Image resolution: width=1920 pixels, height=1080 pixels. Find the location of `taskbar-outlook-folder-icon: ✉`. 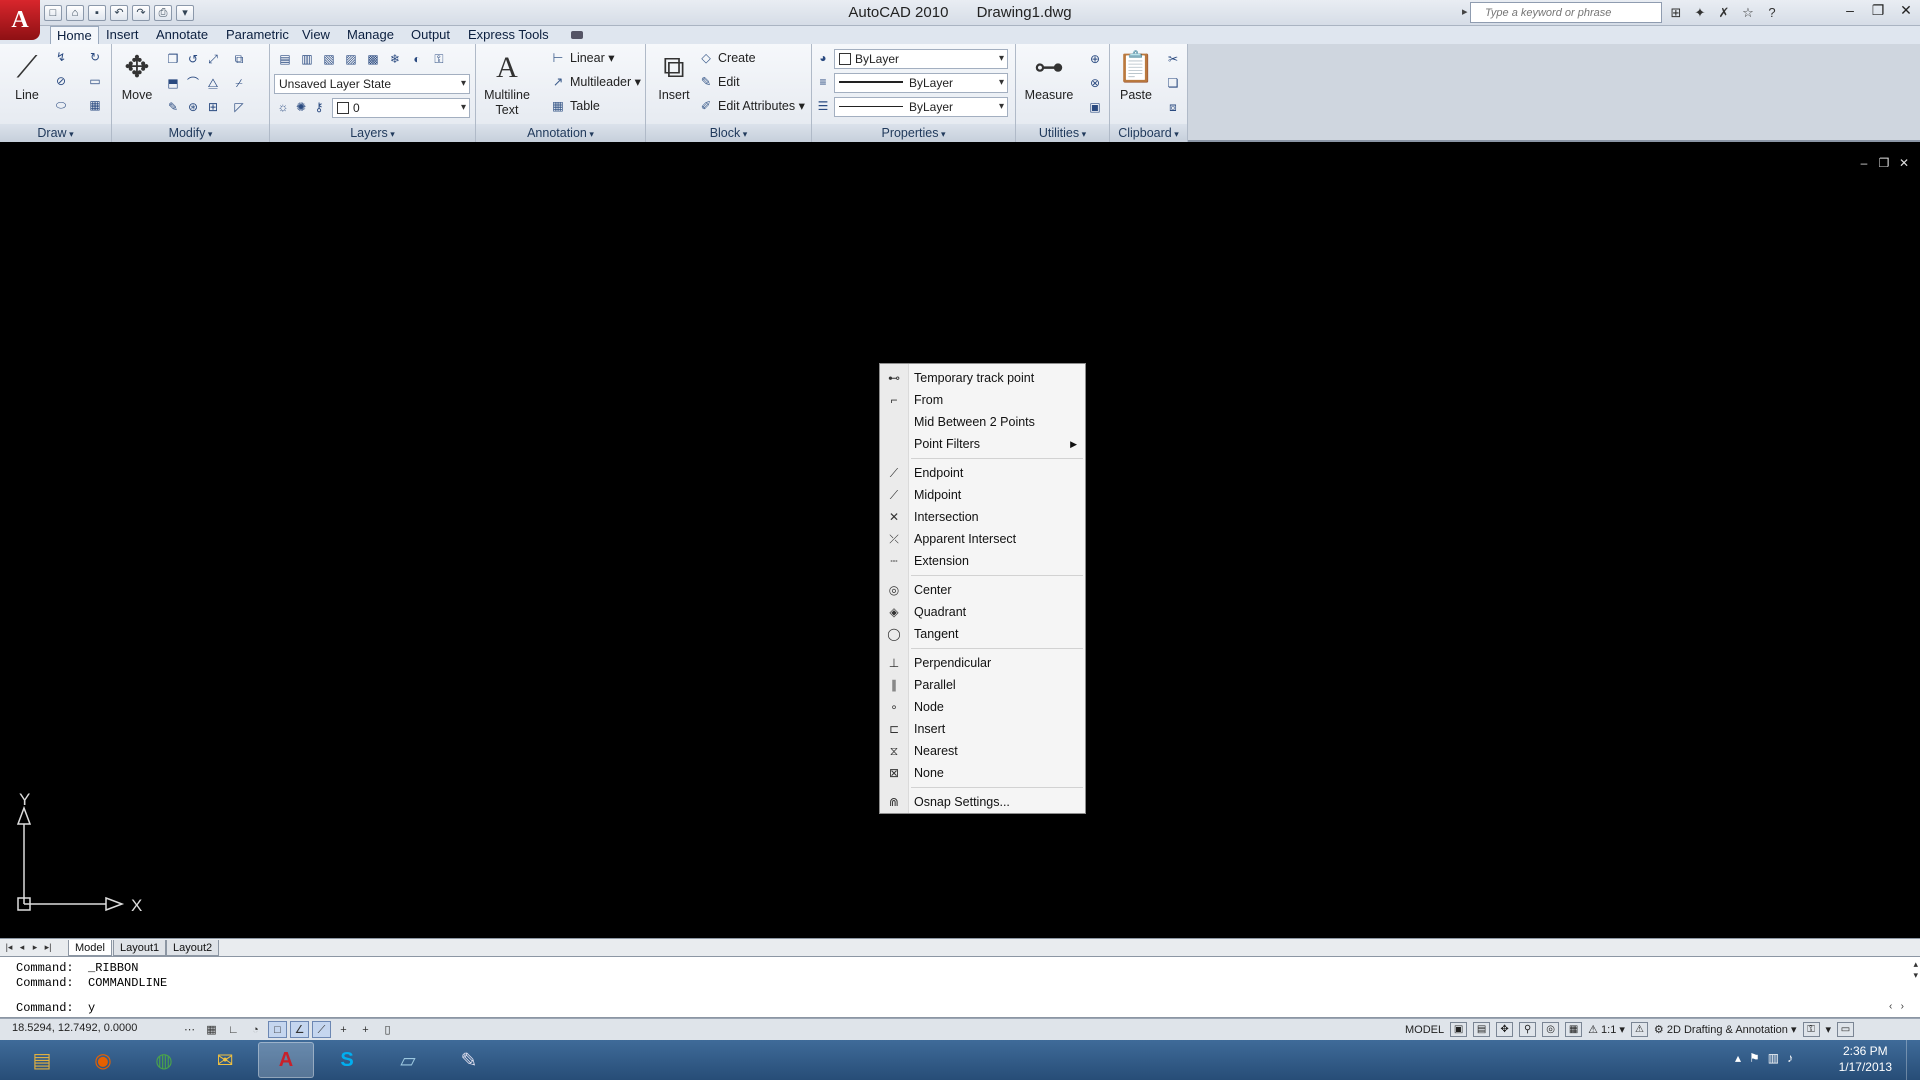

taskbar-outlook-folder-icon: ✉ is located at coordinates (225, 1060).